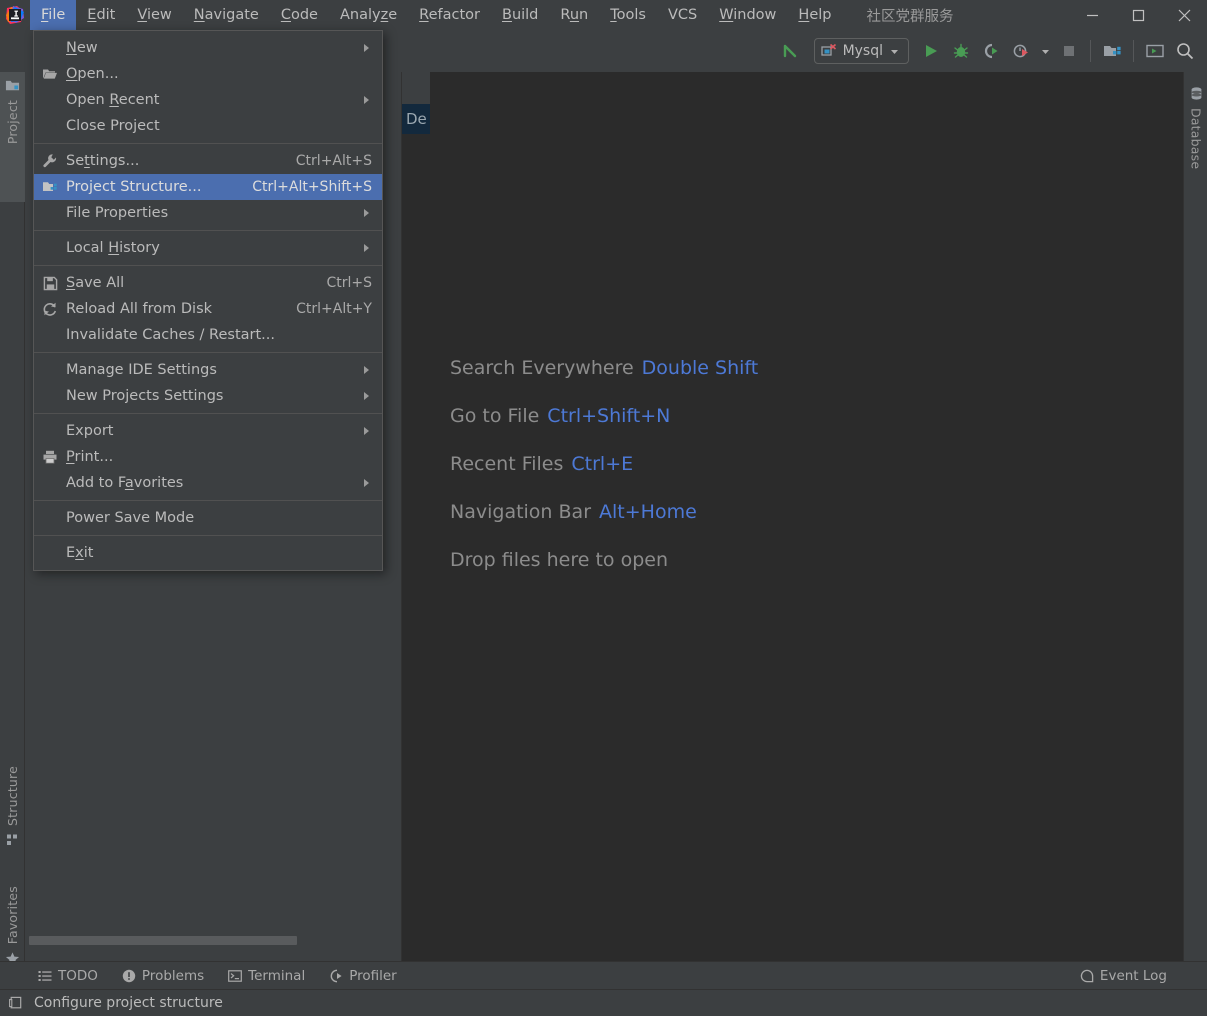  What do you see at coordinates (208, 161) in the screenshot?
I see `menu-item-settings: Settings... Ctrl+Alt+S` at bounding box center [208, 161].